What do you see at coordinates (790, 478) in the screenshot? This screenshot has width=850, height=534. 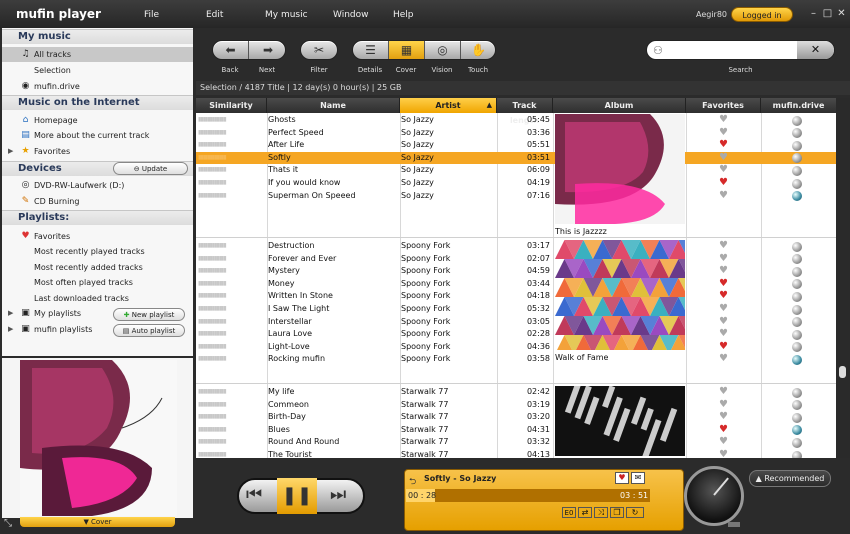 I see `recommended-button: ▲ Recommended` at bounding box center [790, 478].